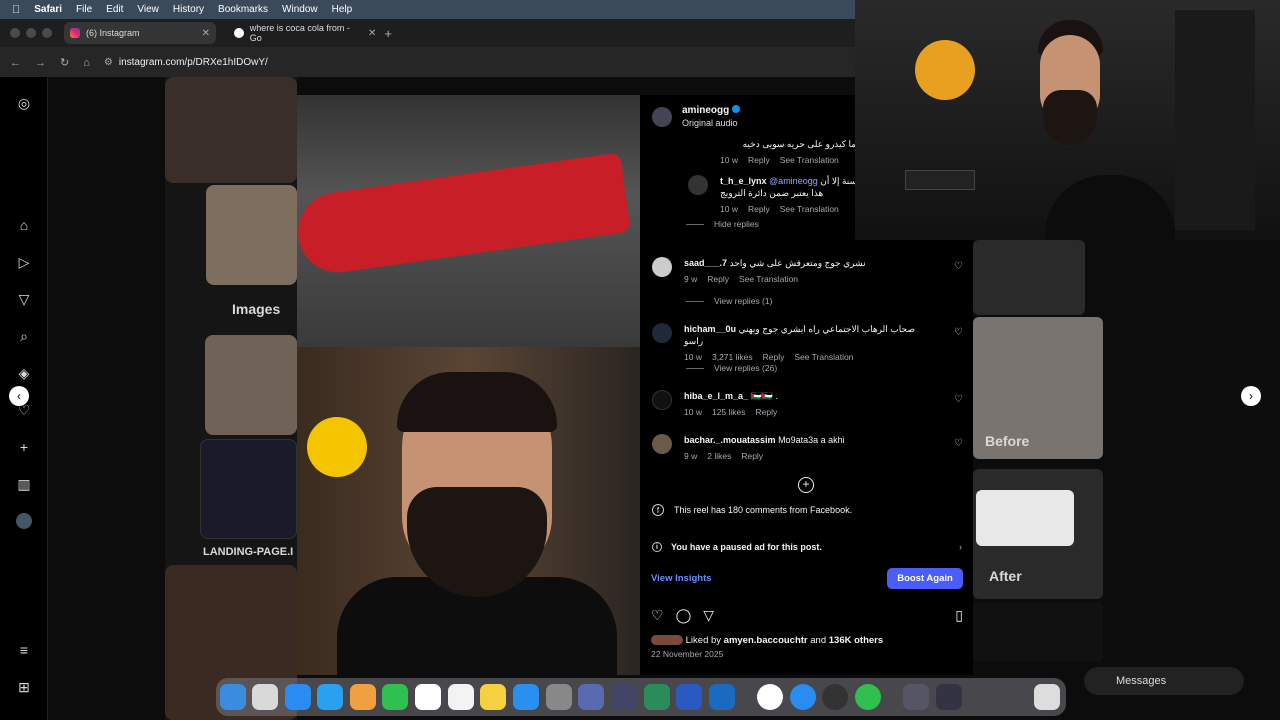 This screenshot has height=720, width=1280. I want to click on instagram-logo-icon: ◎, so click(24, 103).